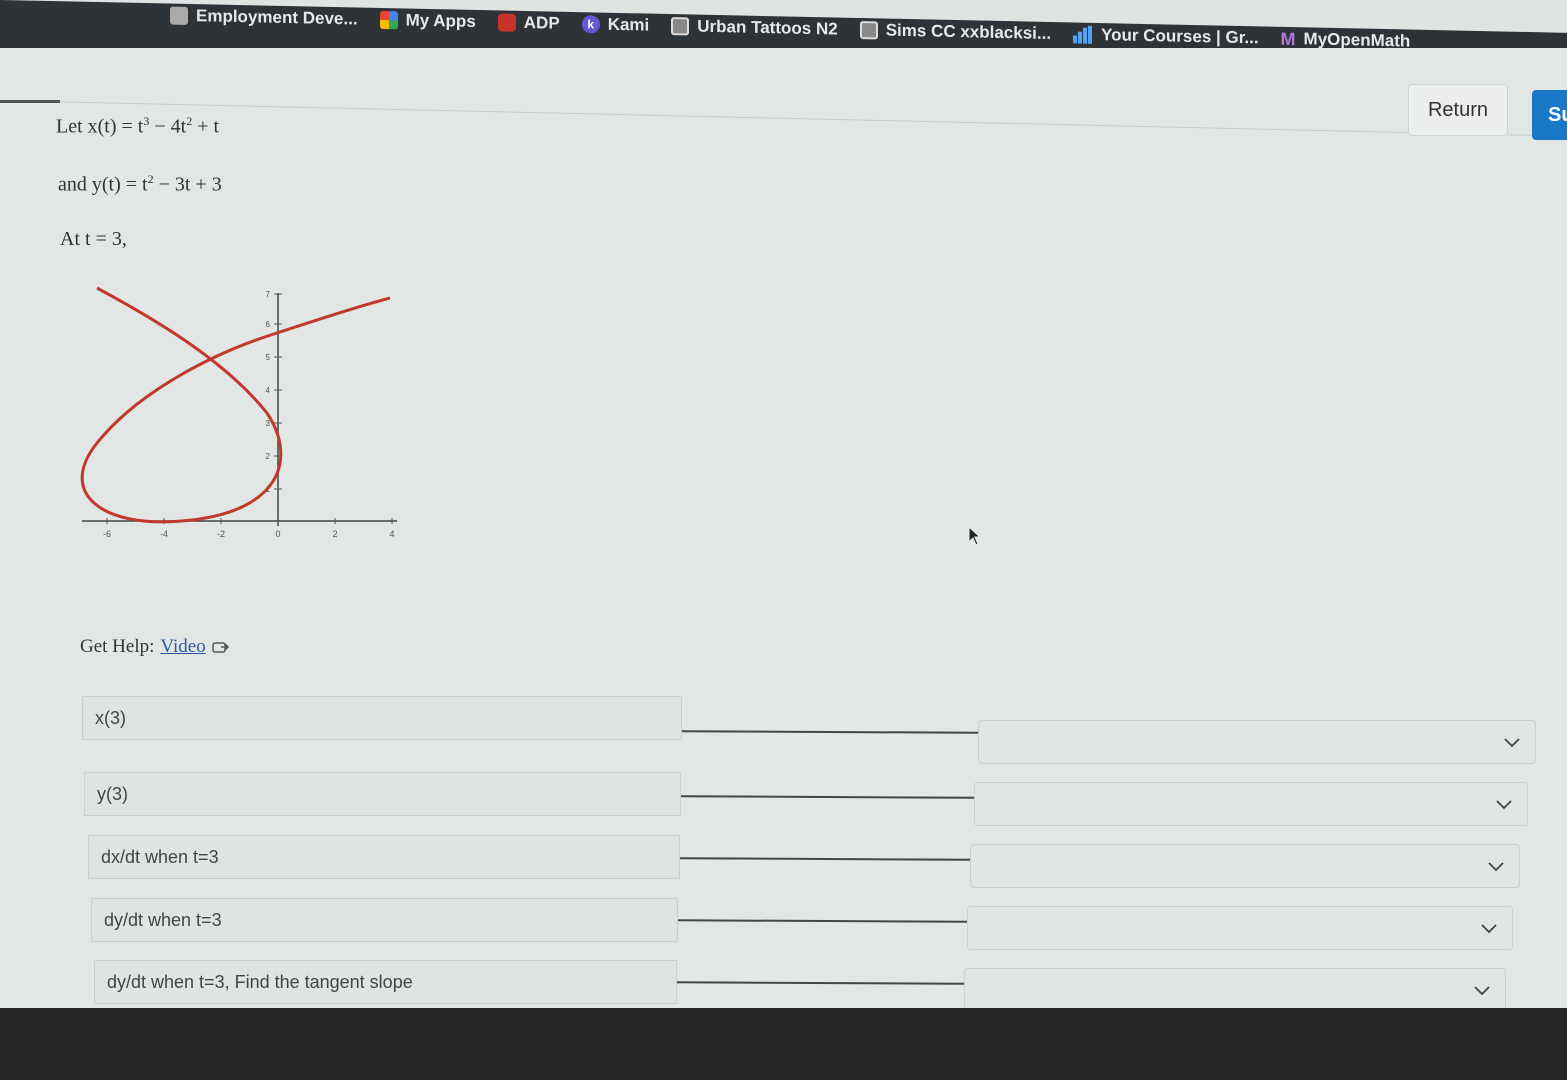 The image size is (1567, 1080). What do you see at coordinates (1257, 742) in the screenshot?
I see `answer-select-x3` at bounding box center [1257, 742].